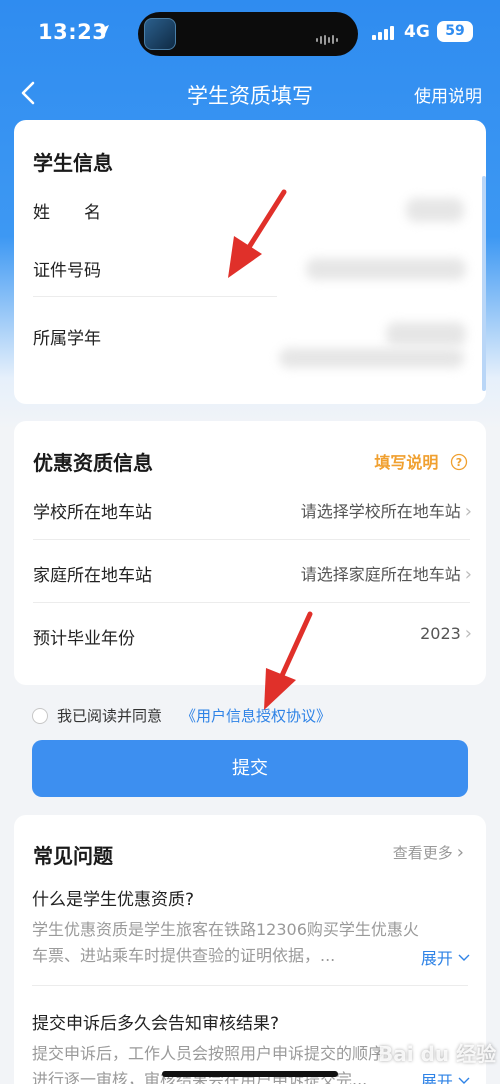 This screenshot has height=1084, width=500. What do you see at coordinates (67, 271) in the screenshot?
I see `id-number-label: 证件号码` at bounding box center [67, 271].